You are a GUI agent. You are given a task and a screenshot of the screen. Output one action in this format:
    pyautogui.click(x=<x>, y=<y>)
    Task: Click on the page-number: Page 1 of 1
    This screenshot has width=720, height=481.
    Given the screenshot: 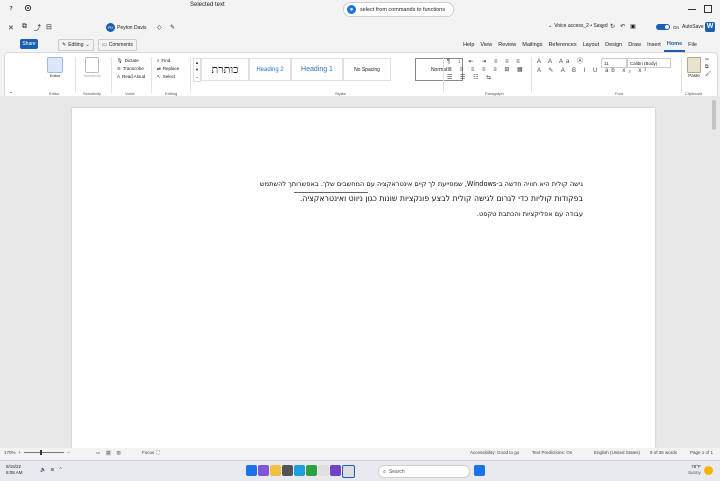 What is the action you would take?
    pyautogui.click(x=701, y=452)
    